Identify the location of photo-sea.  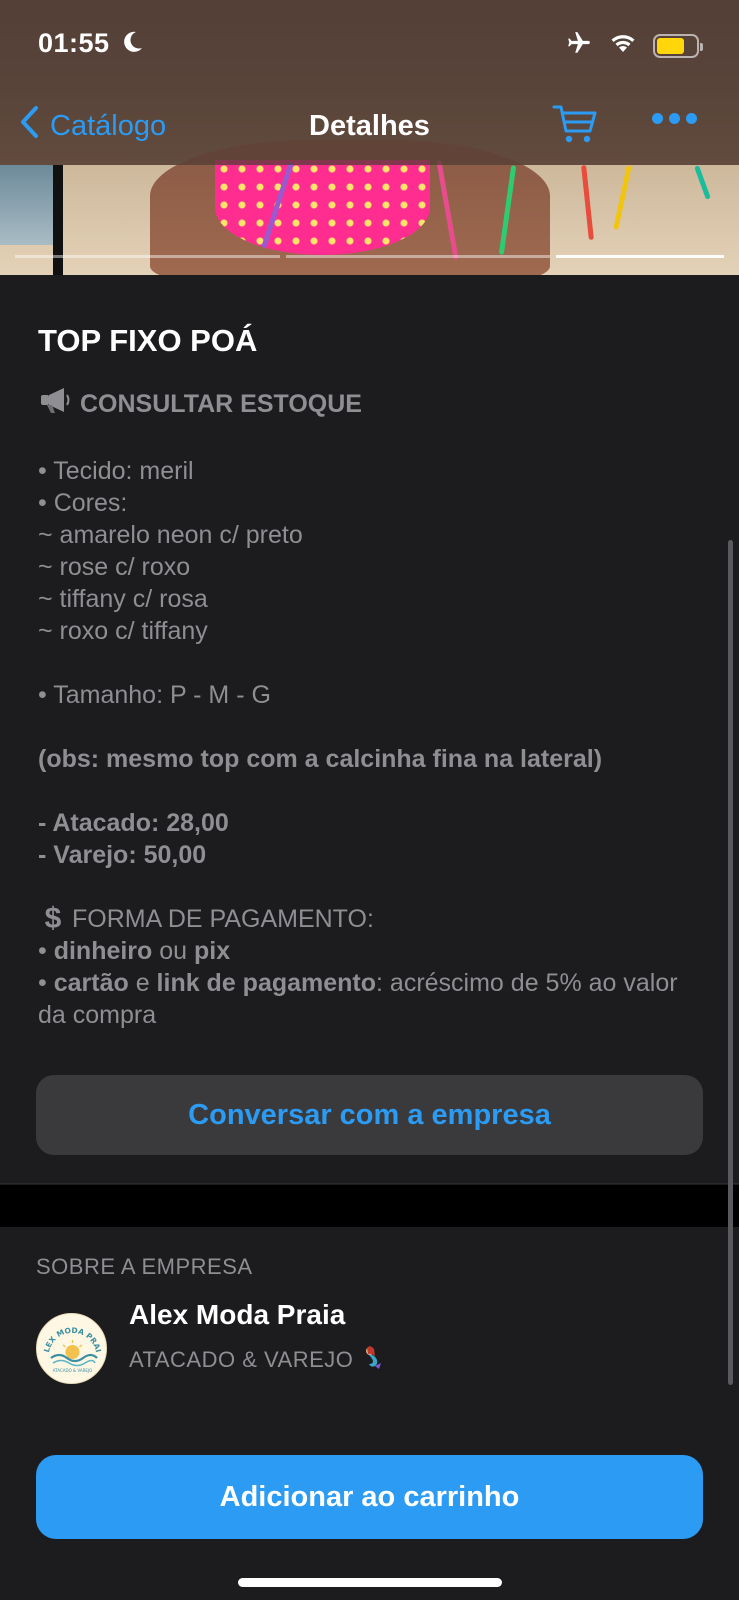
(30, 205).